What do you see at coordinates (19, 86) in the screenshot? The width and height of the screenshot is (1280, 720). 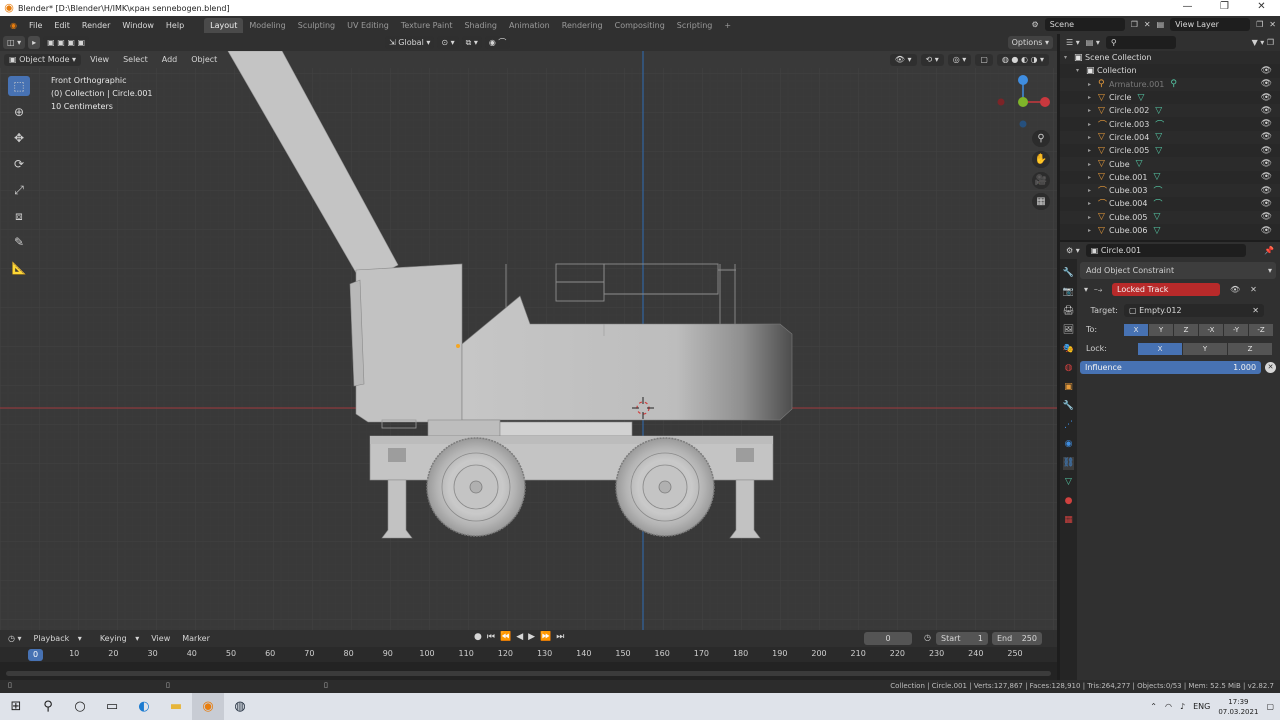 I see `select-box-tool-icon: ⬚` at bounding box center [19, 86].